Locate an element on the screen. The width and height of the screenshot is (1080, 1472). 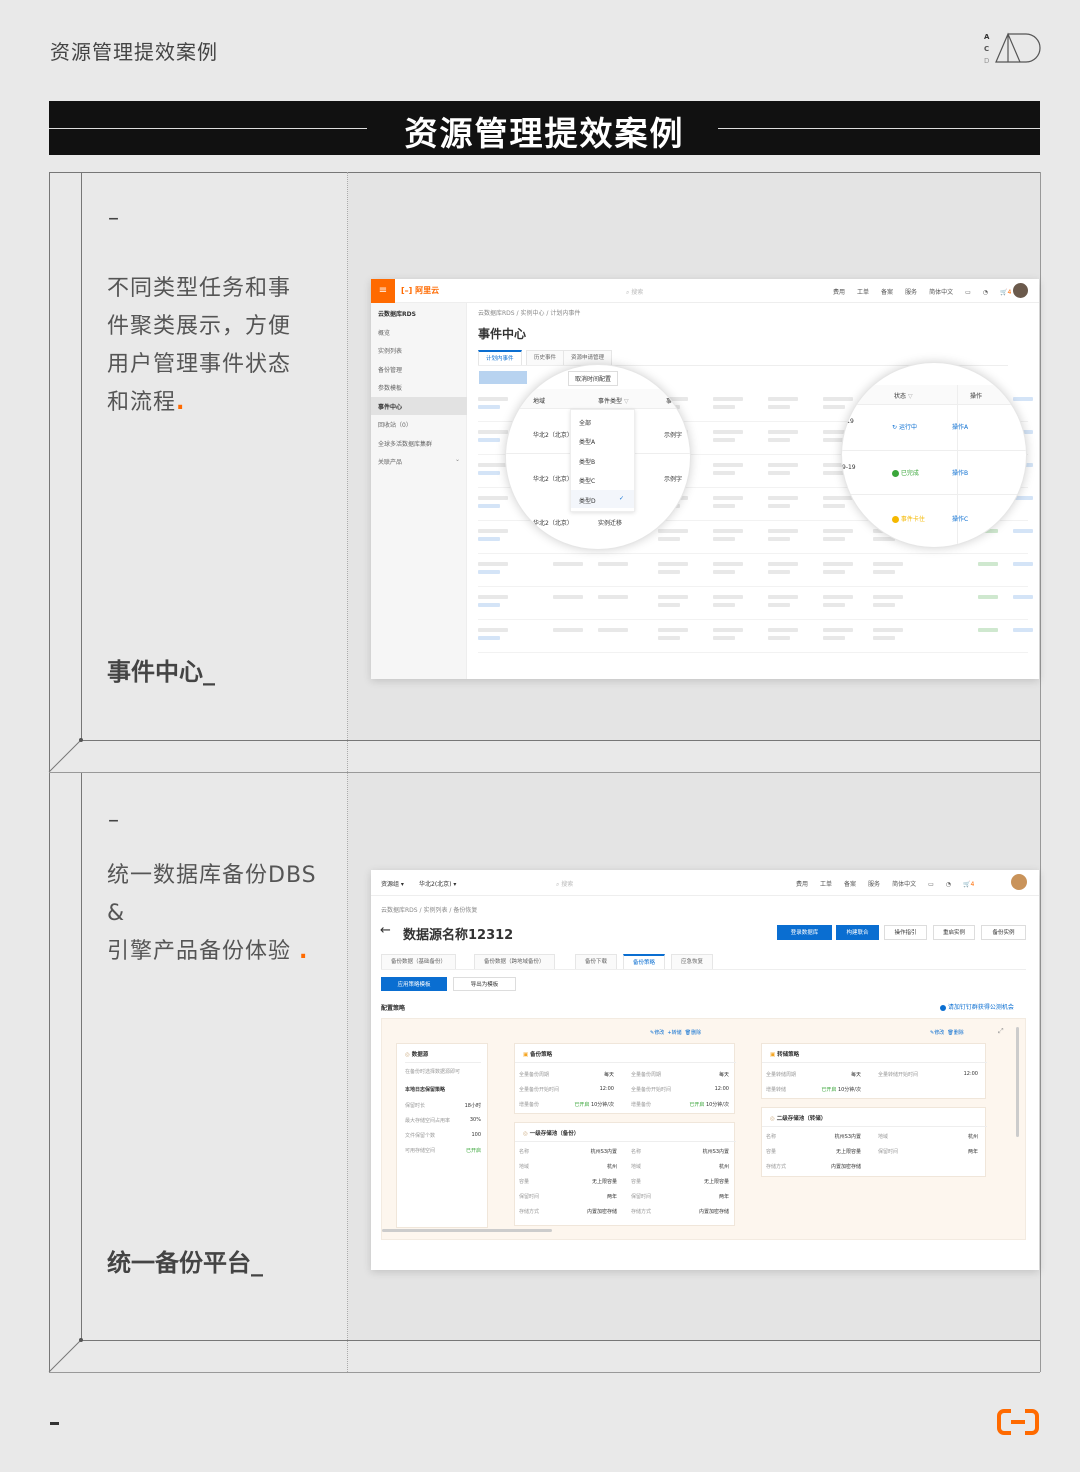
tab-cross-region-backup: 备份数据（跨地域备份） is located at coordinates (514, 961).